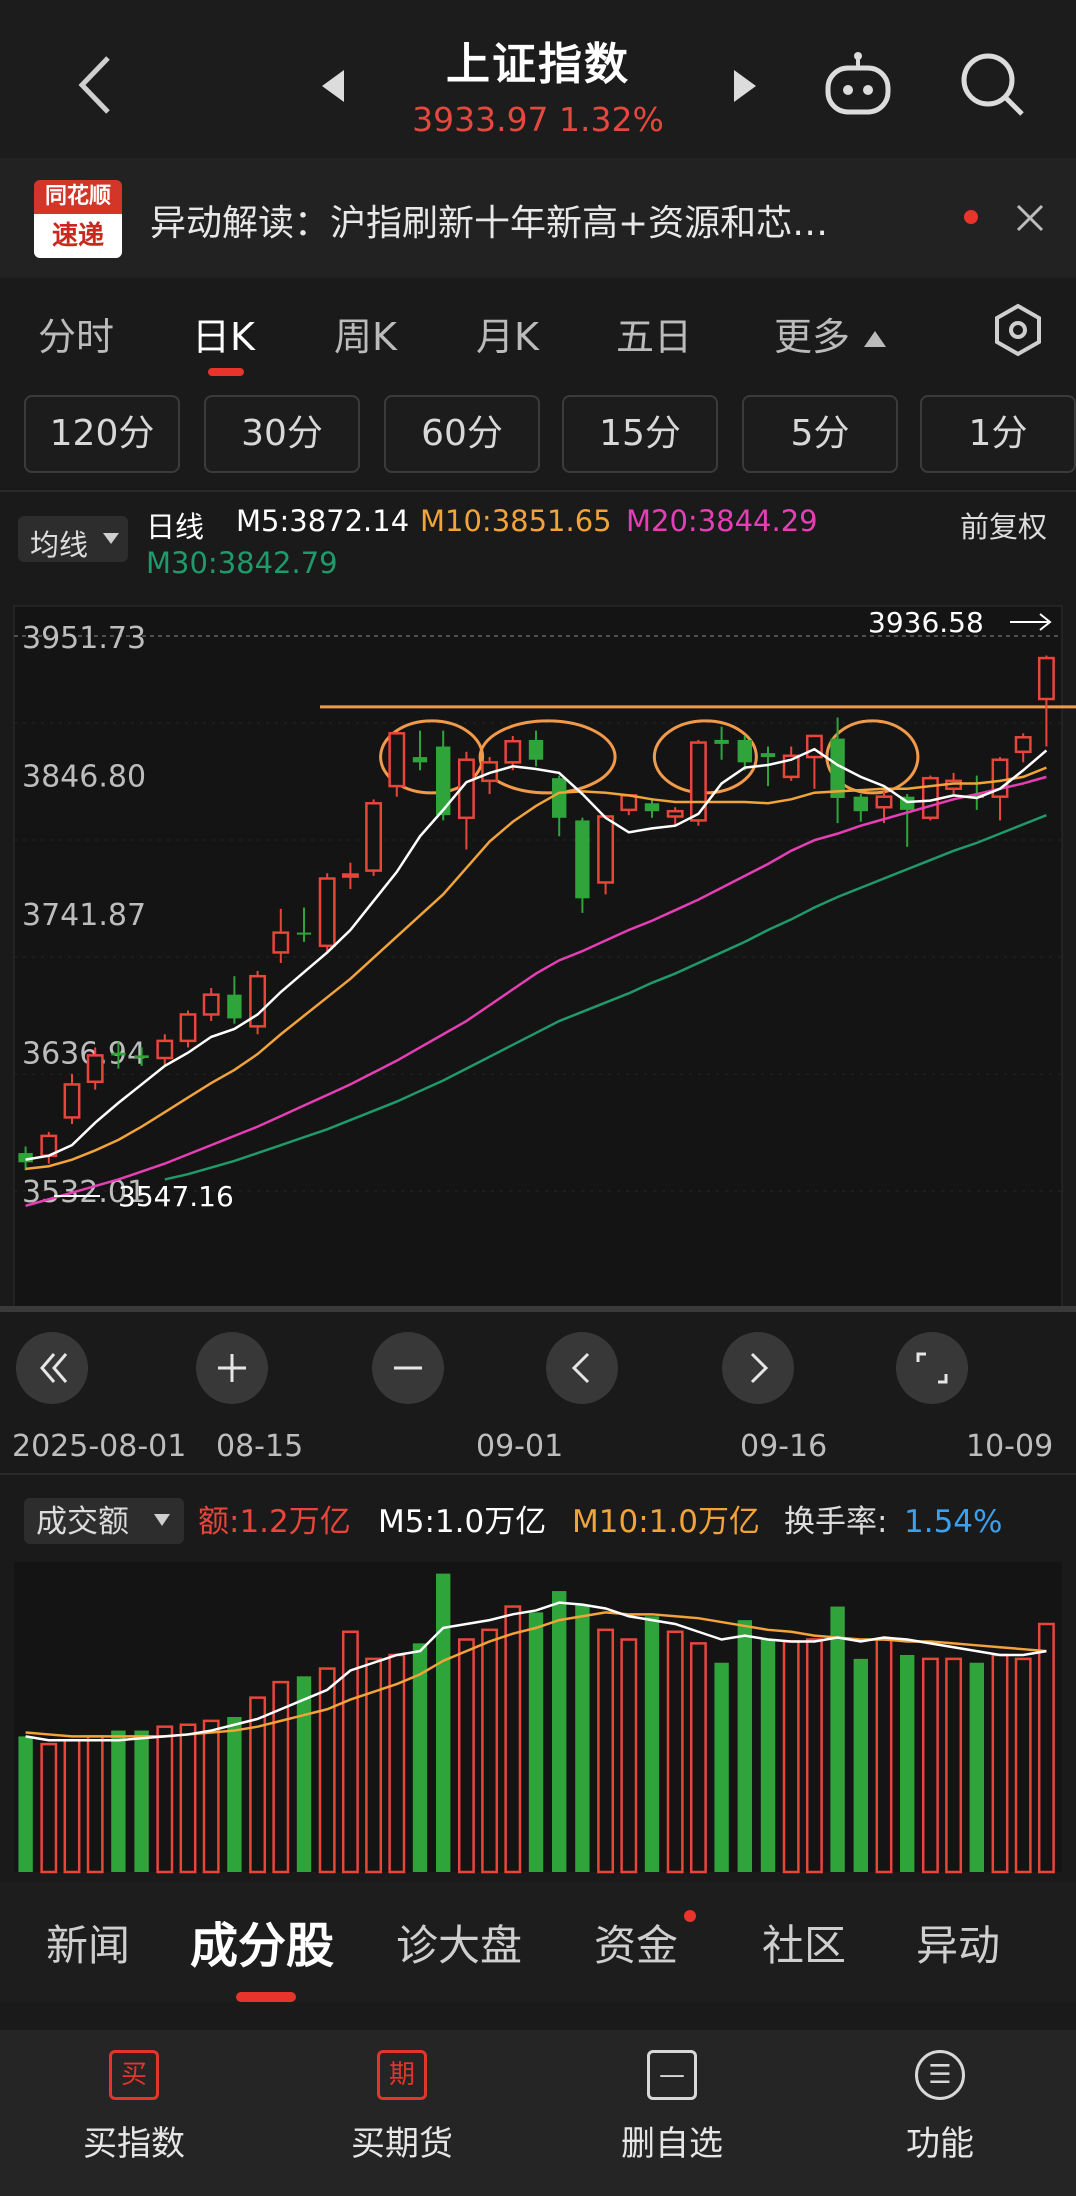  I want to click on remove-icon: —, so click(672, 2075).